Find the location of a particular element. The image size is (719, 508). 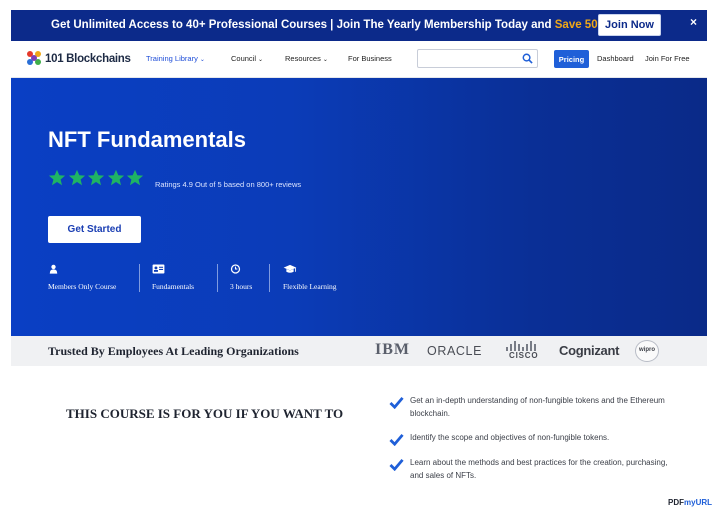

nav-training-library: Training Library ⌄ is located at coordinates (175, 58).